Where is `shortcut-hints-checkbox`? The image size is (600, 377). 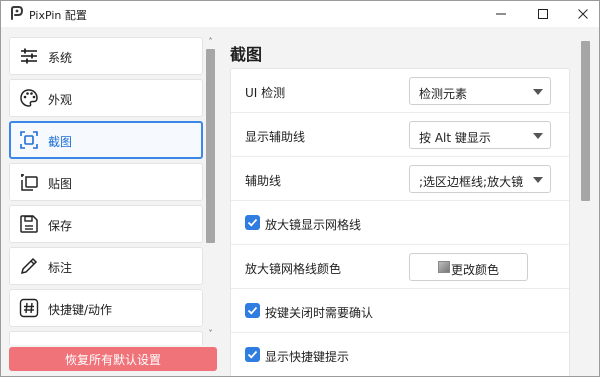
shortcut-hints-checkbox is located at coordinates (252, 354).